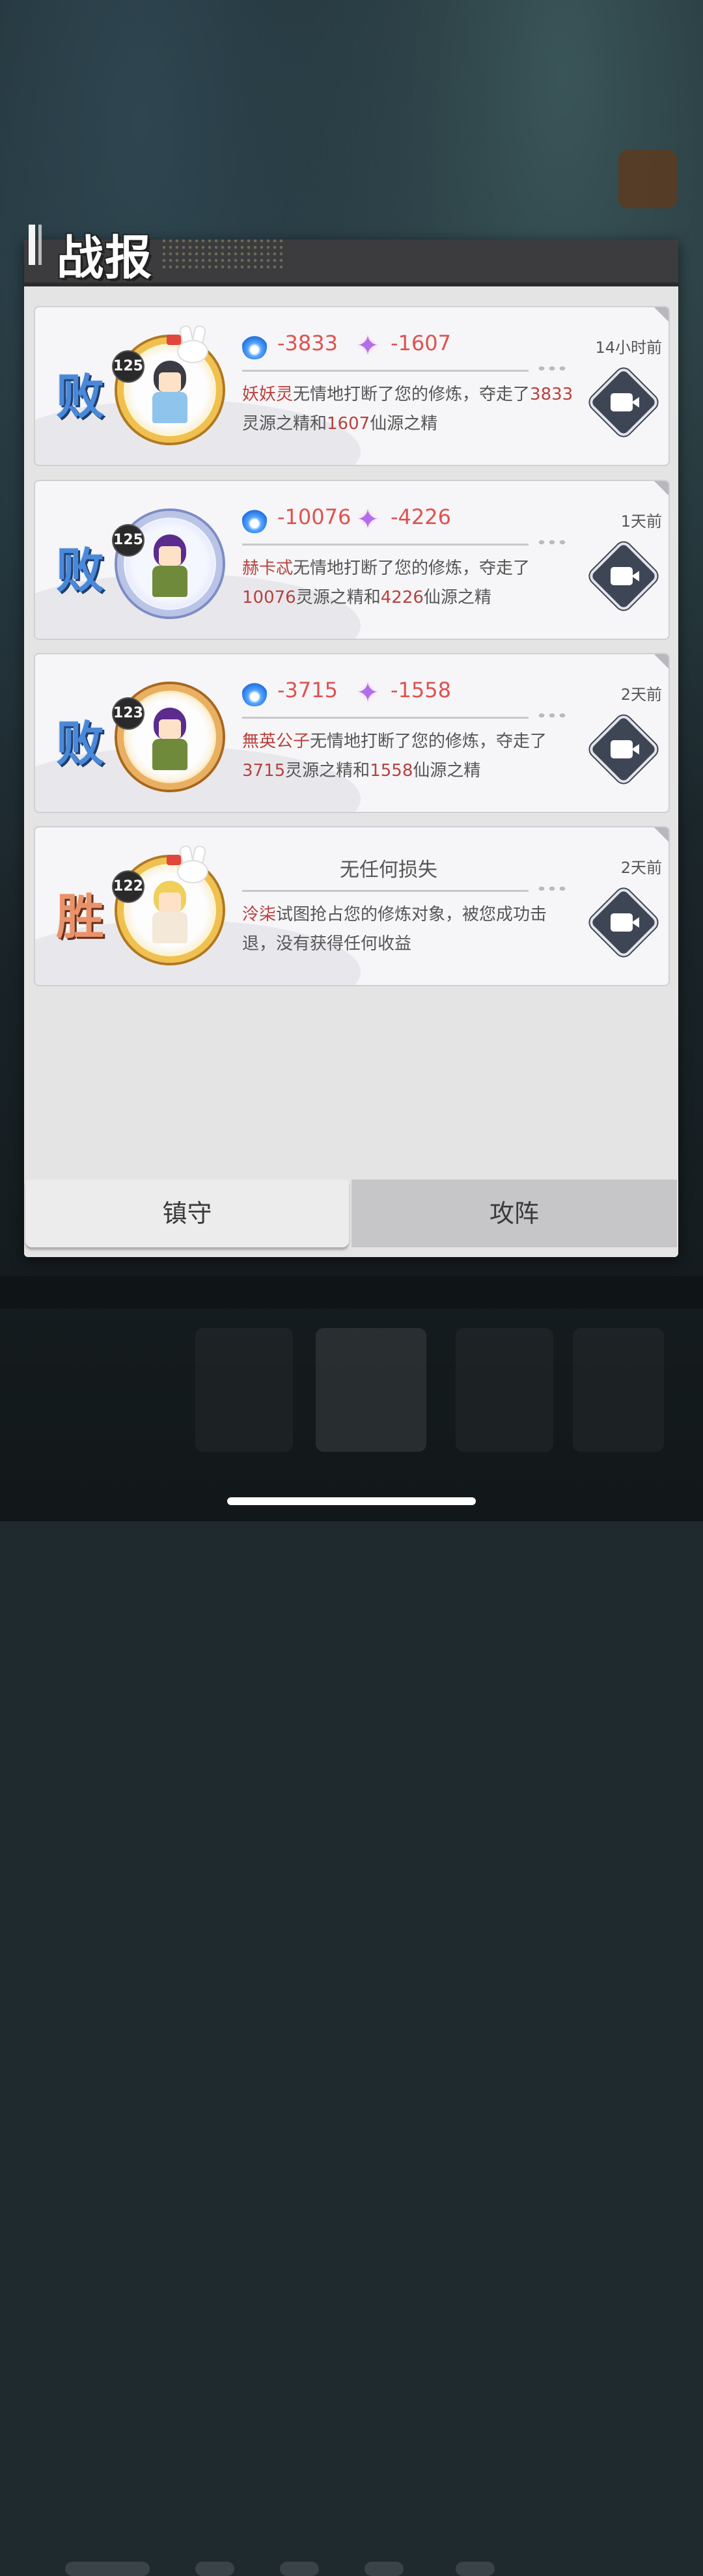 This screenshot has width=703, height=2576. Describe the element at coordinates (407, 409) in the screenshot. I see `report-description: 妖妖灵无情地打断了您的修炼，夺走了3833灵源之精和1607仙源之精` at that location.